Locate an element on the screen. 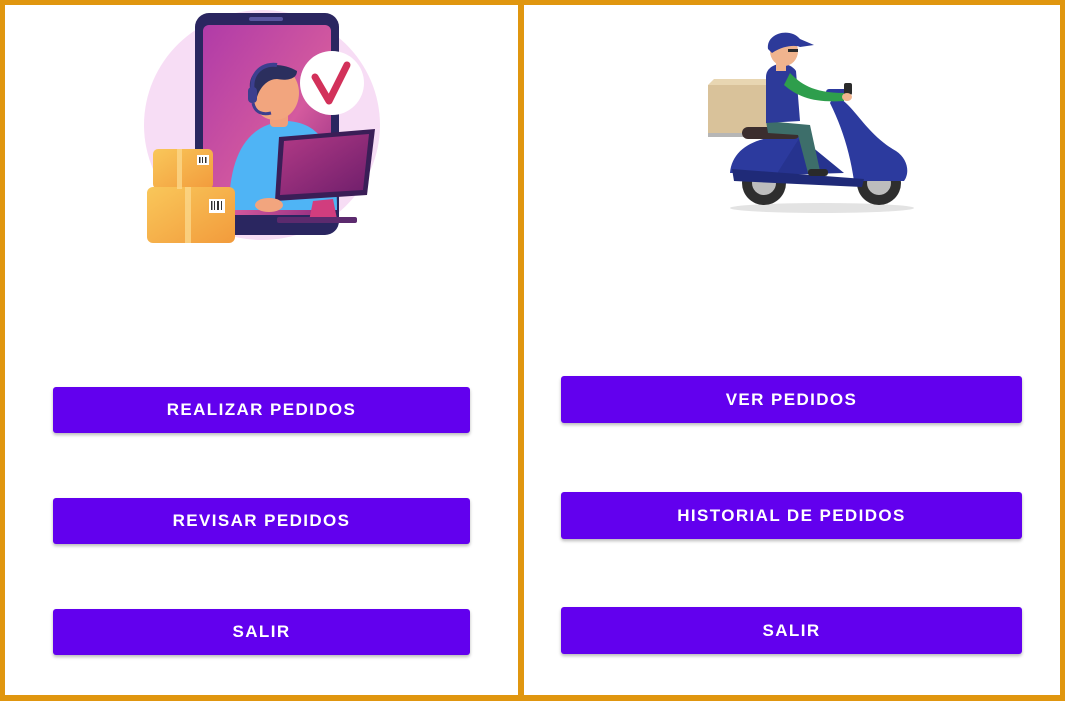 This screenshot has height=701, width=1065. salir-label-right: SALIR is located at coordinates (791, 630).